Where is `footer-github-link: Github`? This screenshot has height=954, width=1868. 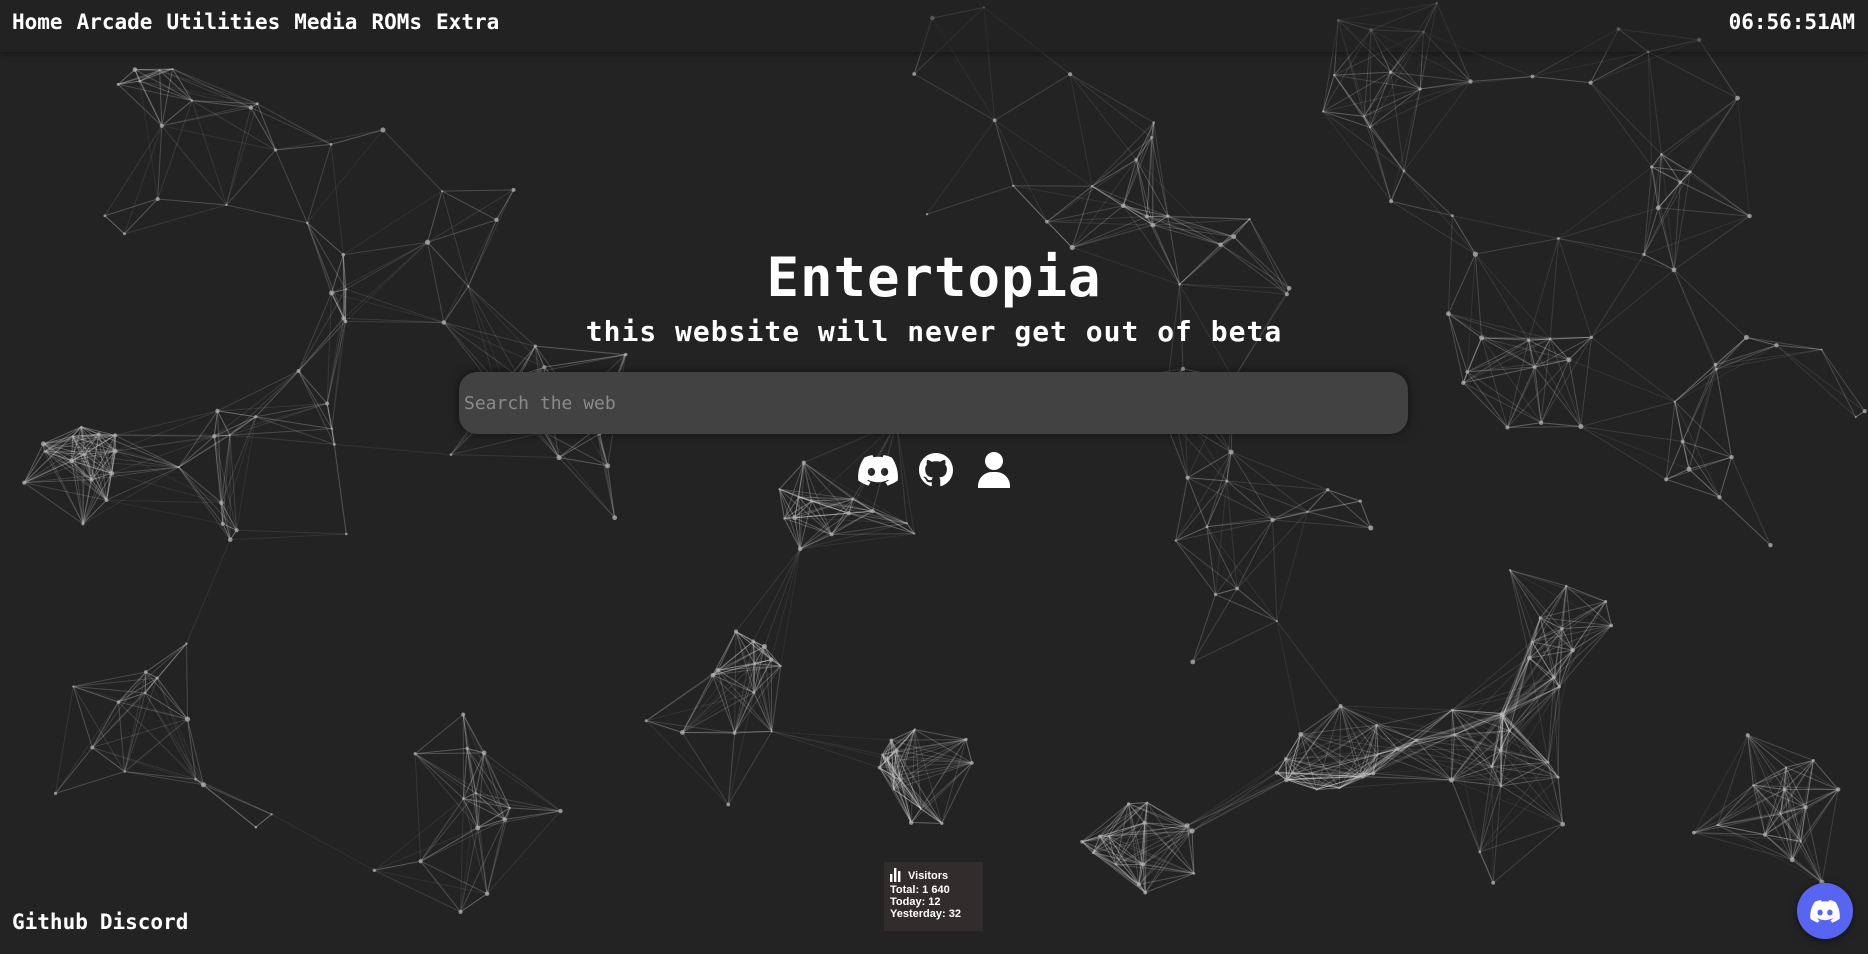 footer-github-link: Github is located at coordinates (50, 922).